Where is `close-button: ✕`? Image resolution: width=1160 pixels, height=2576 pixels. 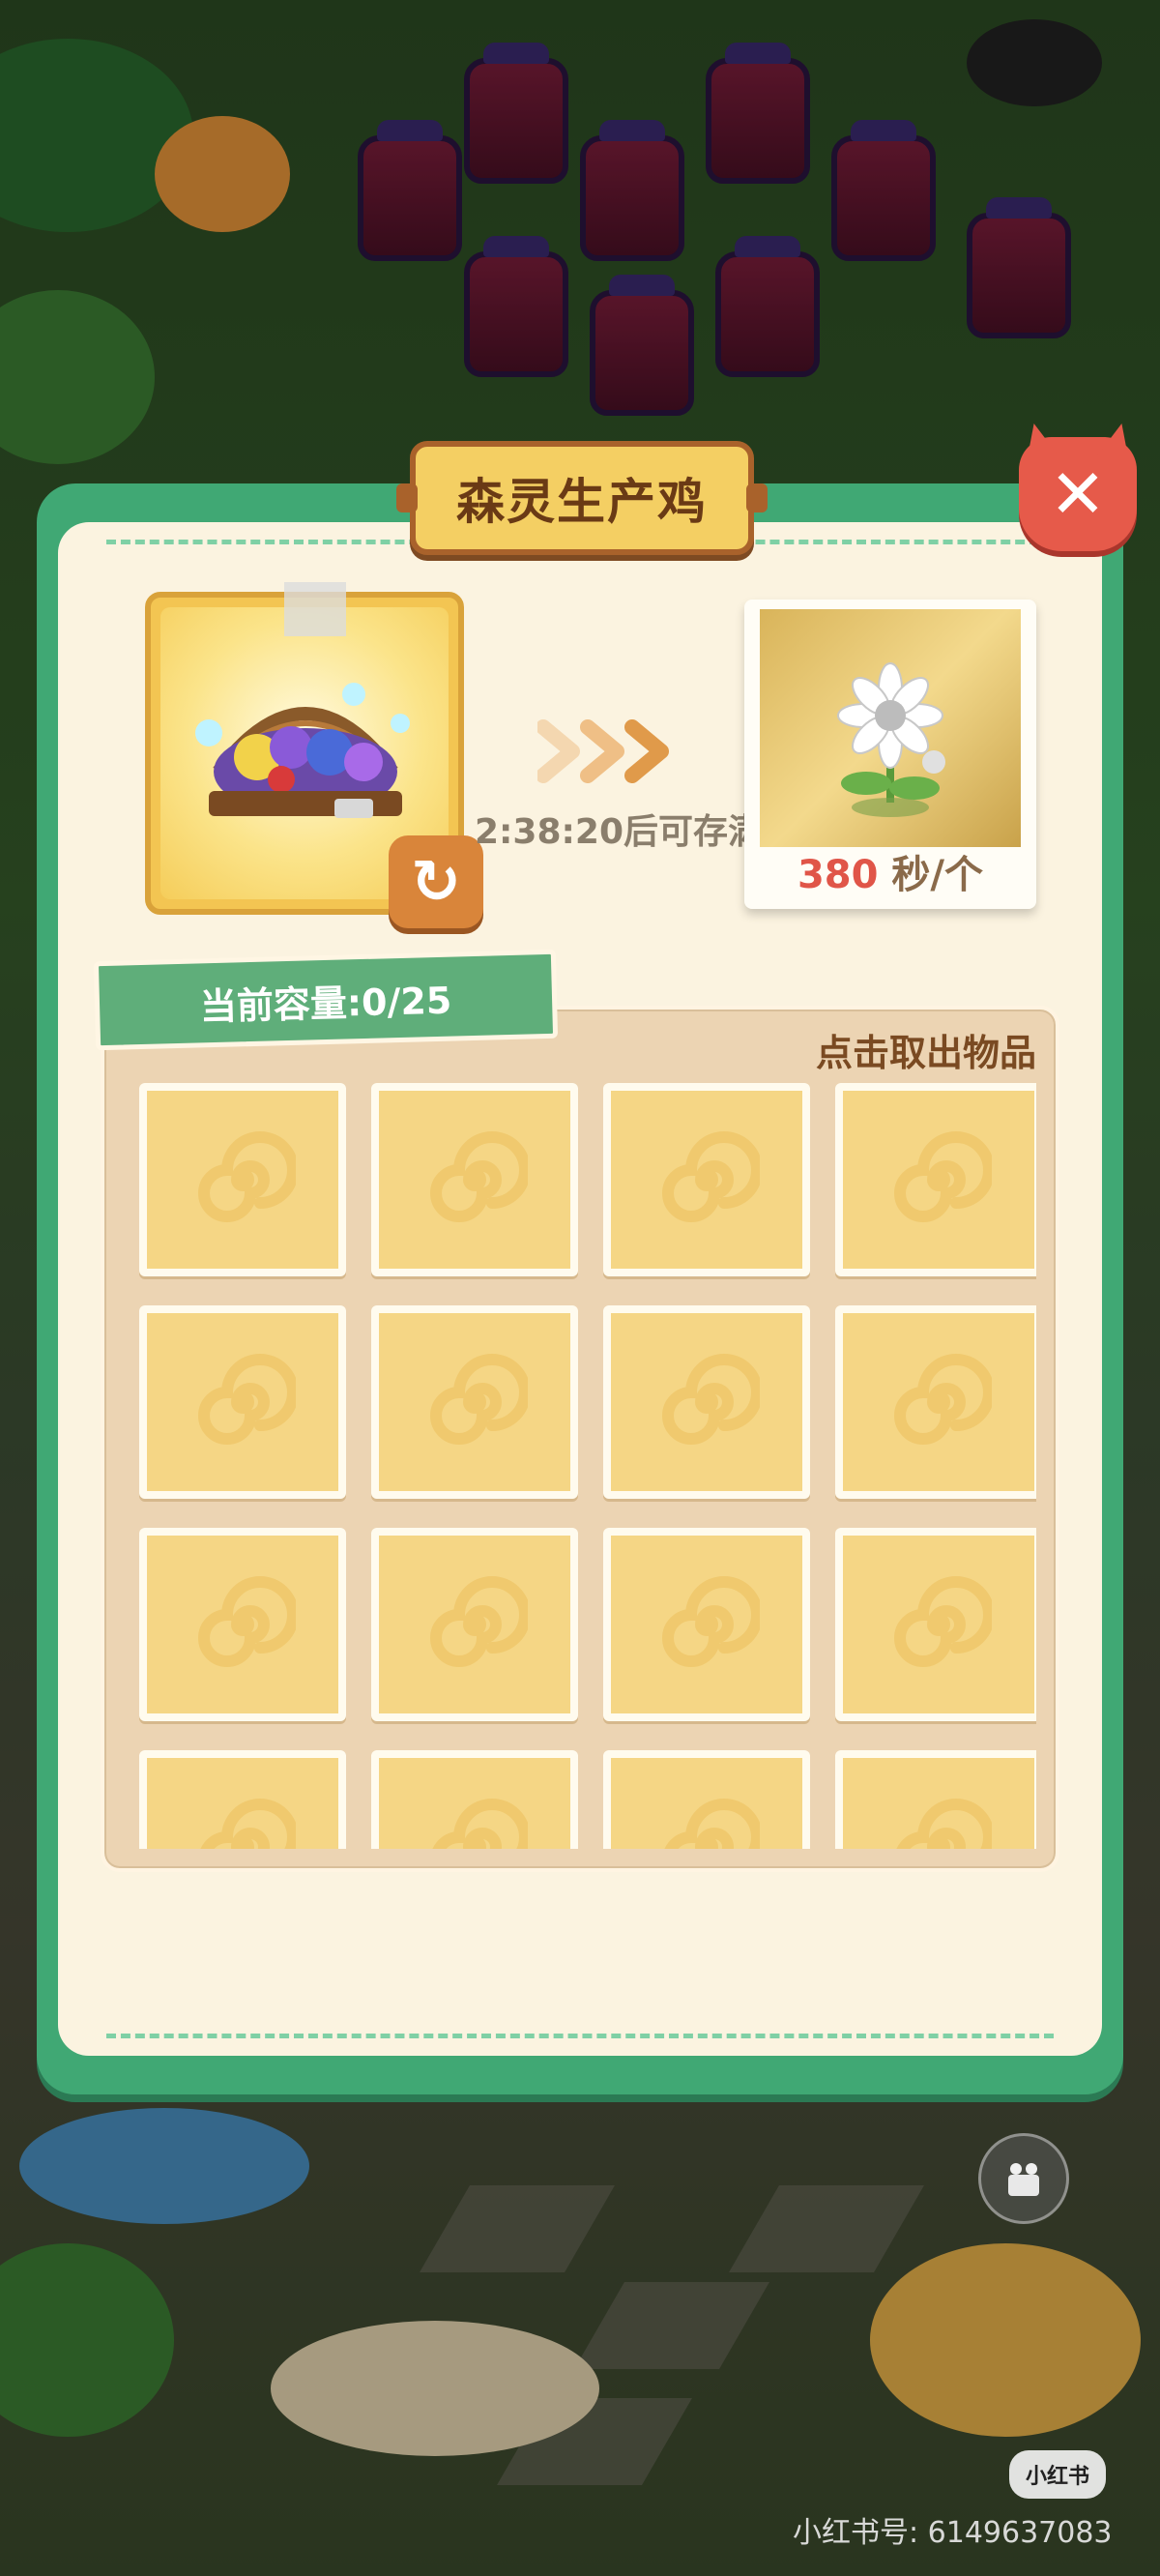 close-button: ✕ is located at coordinates (1078, 494).